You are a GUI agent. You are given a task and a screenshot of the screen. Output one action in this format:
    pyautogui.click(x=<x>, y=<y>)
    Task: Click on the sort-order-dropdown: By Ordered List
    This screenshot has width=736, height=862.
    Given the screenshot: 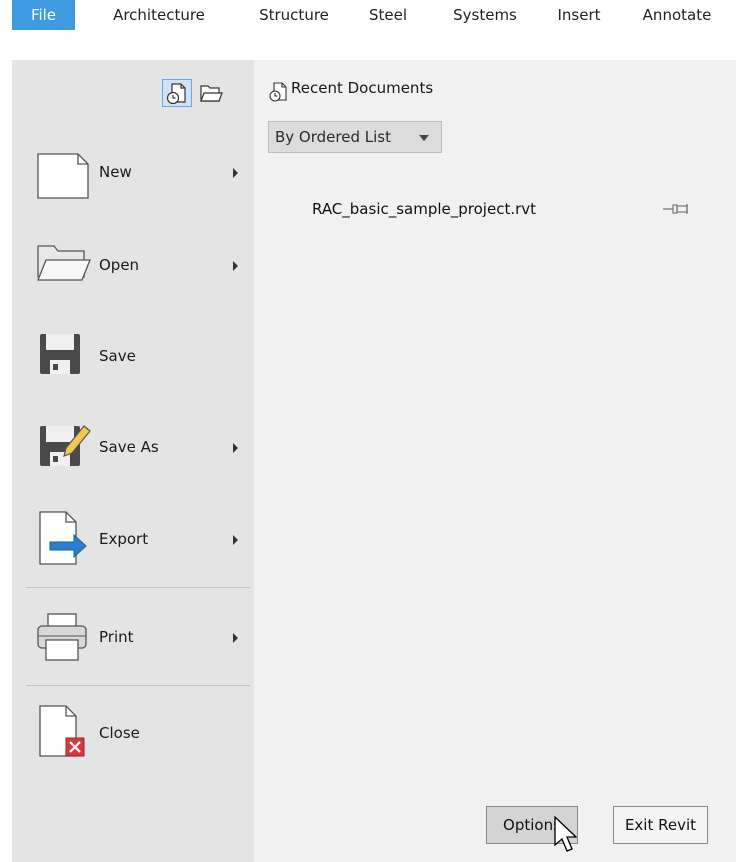 What is the action you would take?
    pyautogui.click(x=355, y=137)
    